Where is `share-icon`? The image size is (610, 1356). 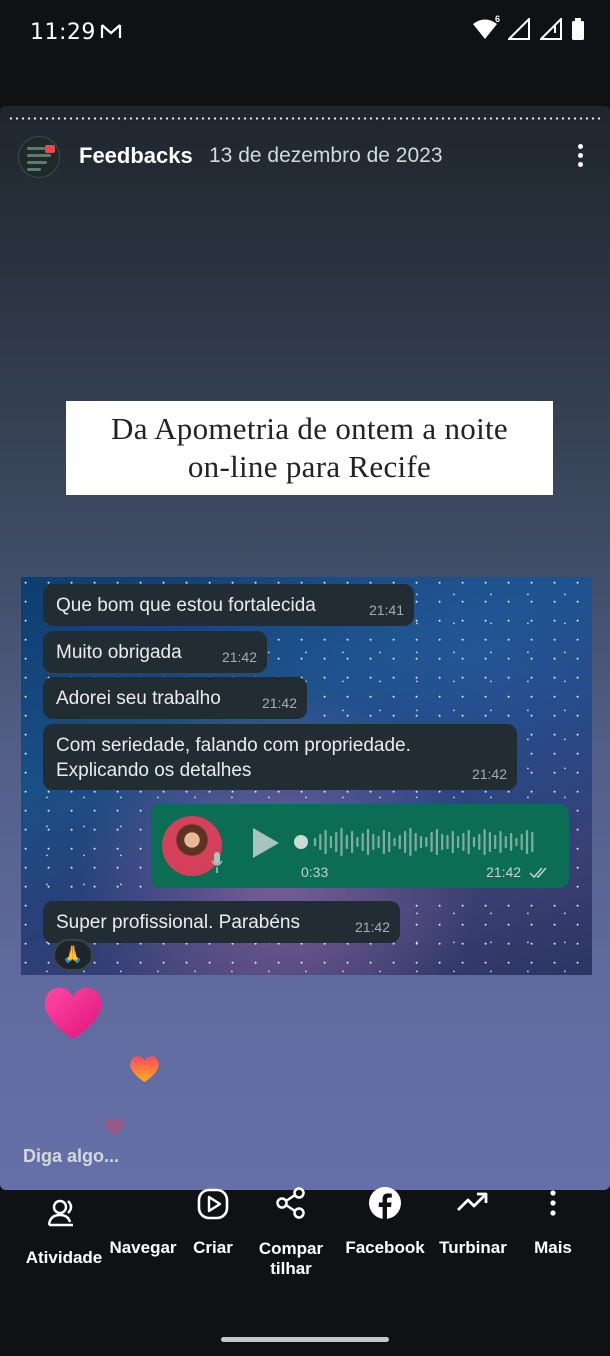 share-icon is located at coordinates (290, 1203).